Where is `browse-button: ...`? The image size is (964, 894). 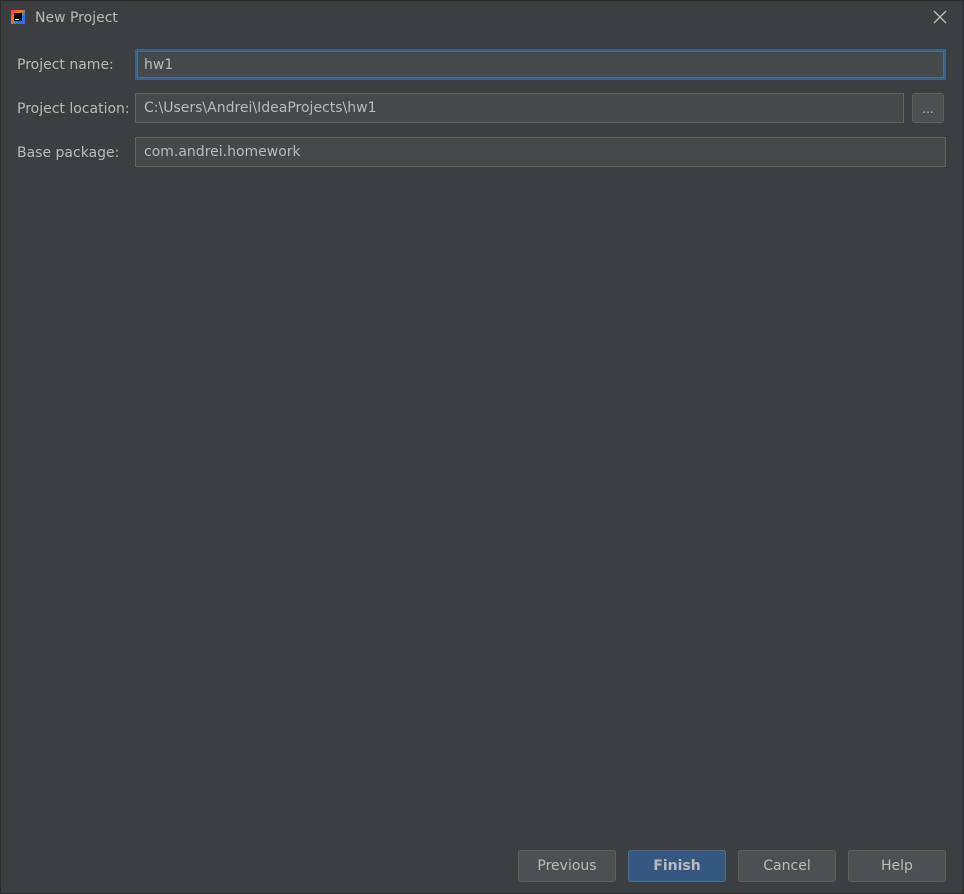
browse-button: ... is located at coordinates (928, 108).